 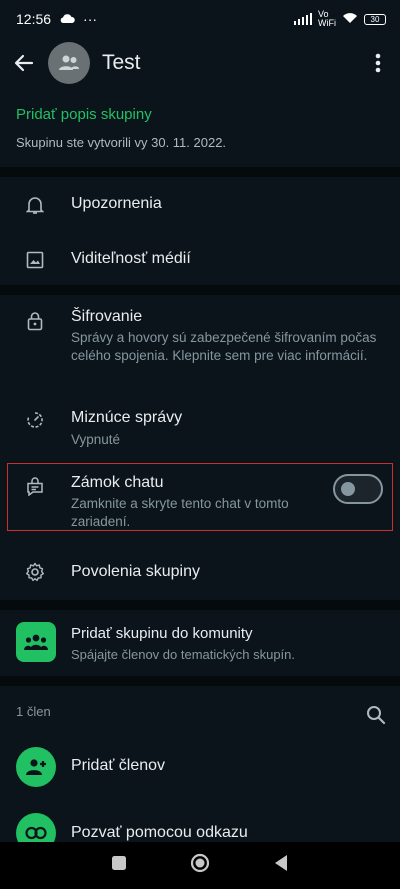 What do you see at coordinates (302, 19) in the screenshot?
I see `signal-icon` at bounding box center [302, 19].